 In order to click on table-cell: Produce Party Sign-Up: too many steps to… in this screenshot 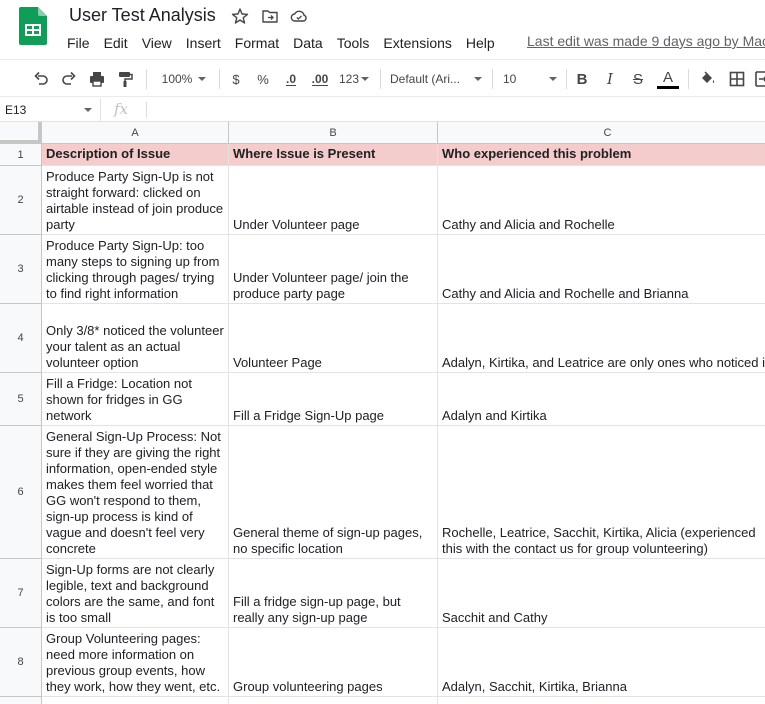, I will do `click(135, 269)`.